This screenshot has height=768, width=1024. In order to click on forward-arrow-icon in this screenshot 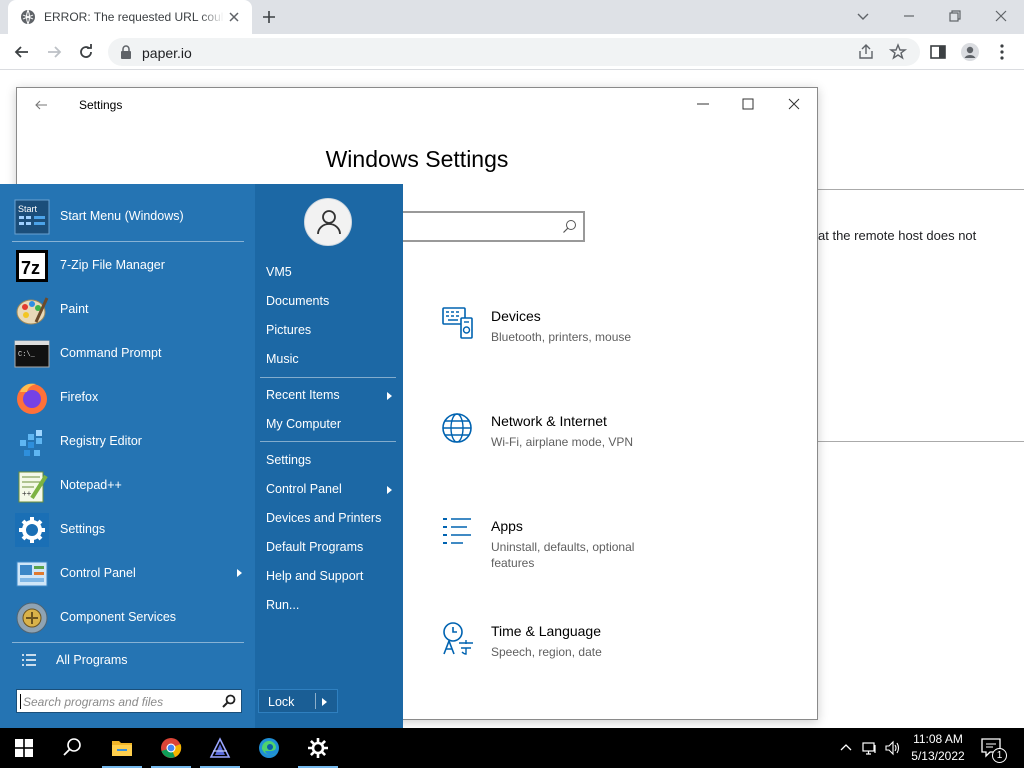, I will do `click(54, 52)`.